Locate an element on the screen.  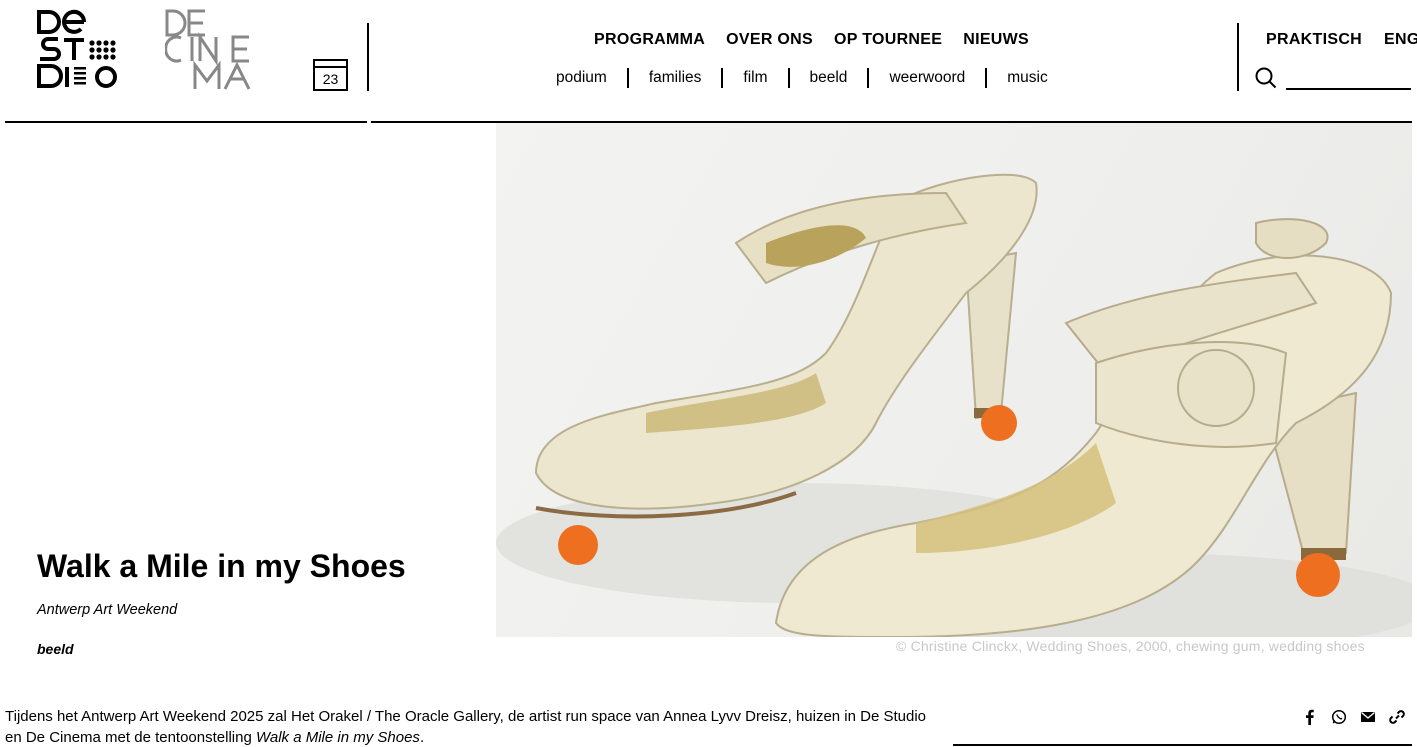
link-icon is located at coordinates (1397, 717).